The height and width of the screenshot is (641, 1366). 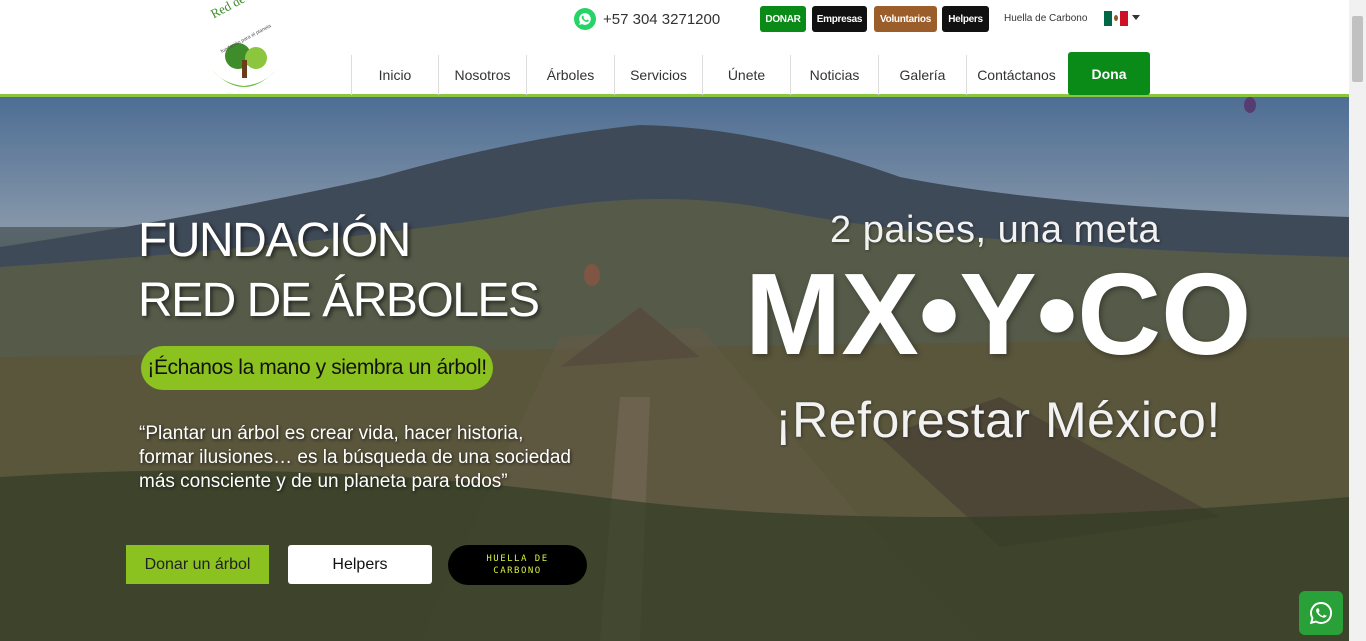 What do you see at coordinates (834, 75) in the screenshot?
I see `nav-item-noticias: Noticias` at bounding box center [834, 75].